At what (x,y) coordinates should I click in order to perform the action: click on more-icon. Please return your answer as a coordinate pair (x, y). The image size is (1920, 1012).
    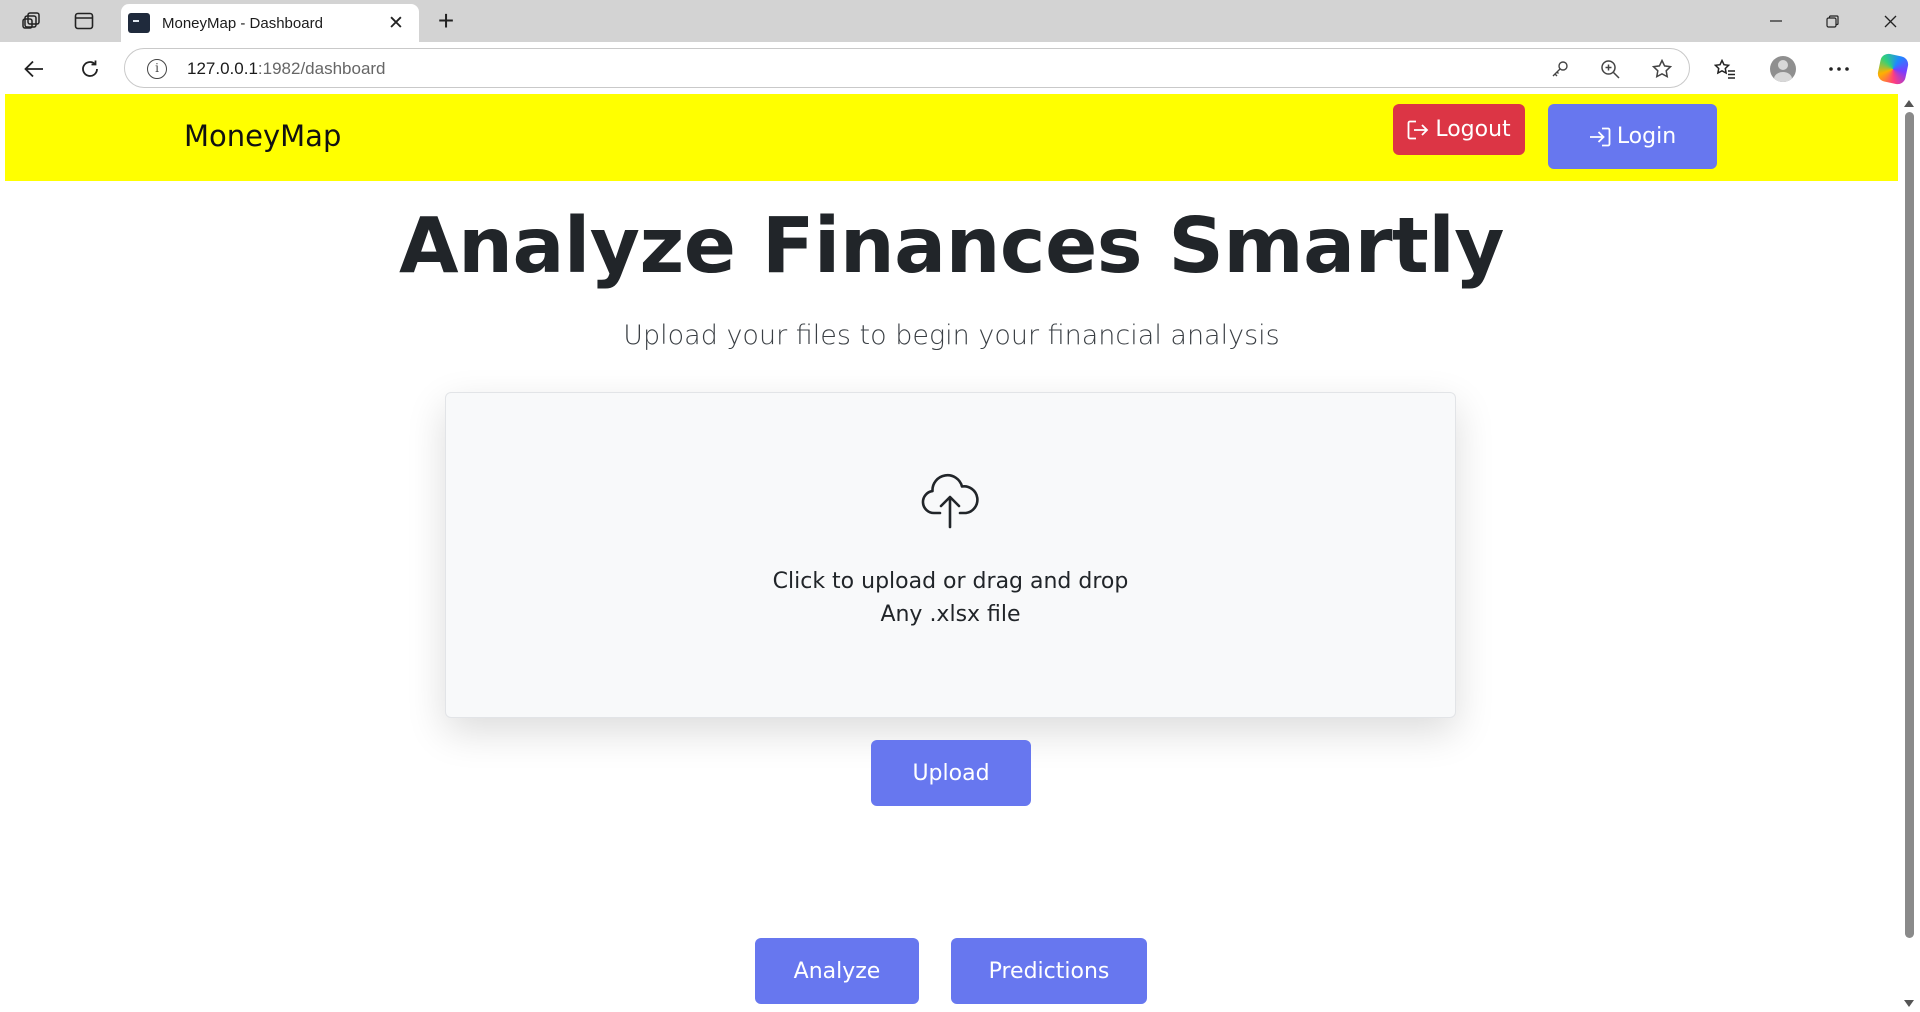
    Looking at the image, I should click on (1839, 69).